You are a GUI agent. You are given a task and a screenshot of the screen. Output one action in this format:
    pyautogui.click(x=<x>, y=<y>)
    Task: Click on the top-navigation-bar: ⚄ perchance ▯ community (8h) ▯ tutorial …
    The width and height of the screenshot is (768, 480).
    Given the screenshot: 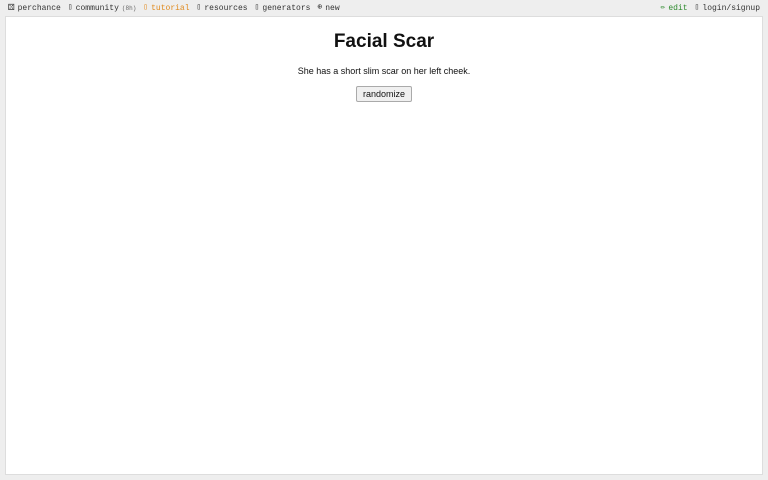 What is the action you would take?
    pyautogui.click(x=384, y=8)
    